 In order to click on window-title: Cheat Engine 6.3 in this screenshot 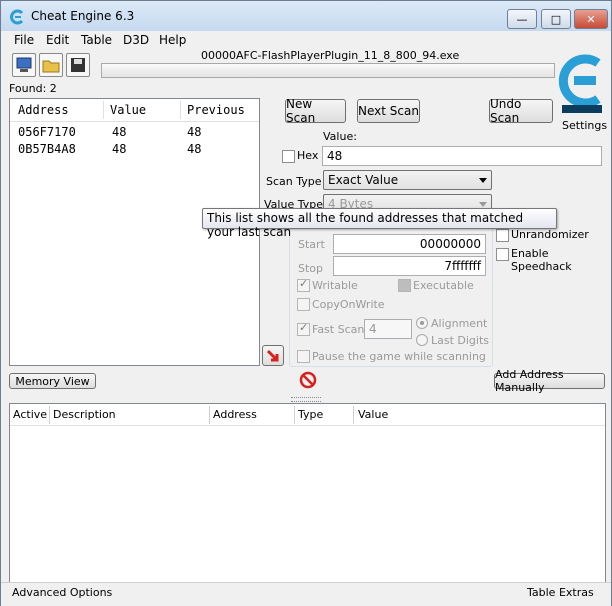, I will do `click(83, 16)`.